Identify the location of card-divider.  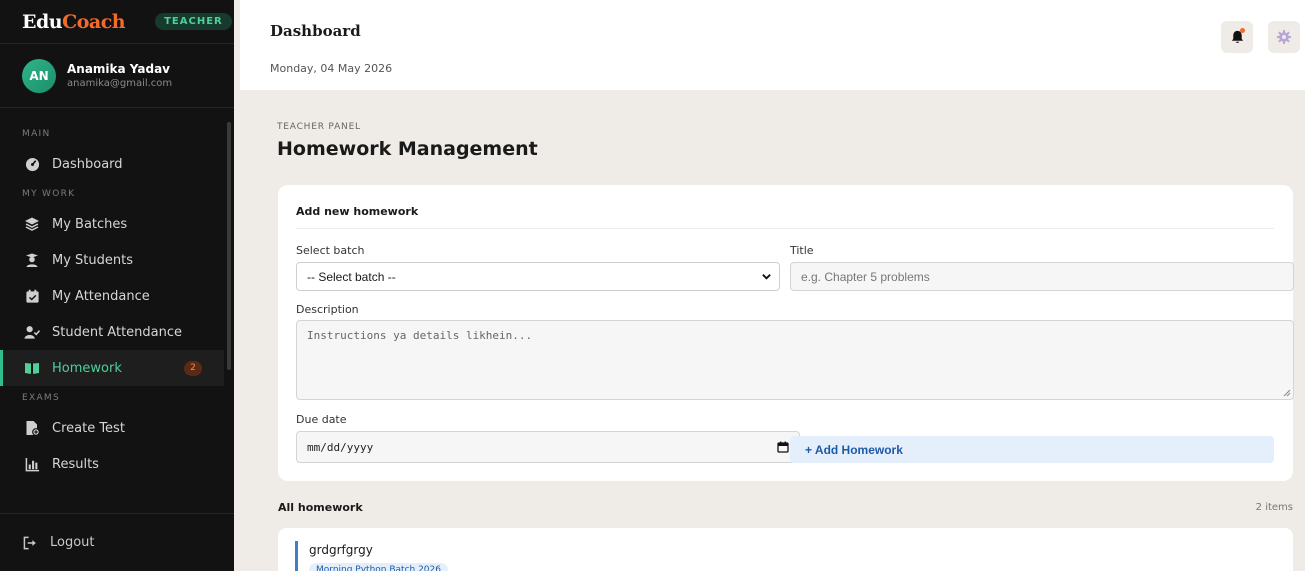
(785, 228).